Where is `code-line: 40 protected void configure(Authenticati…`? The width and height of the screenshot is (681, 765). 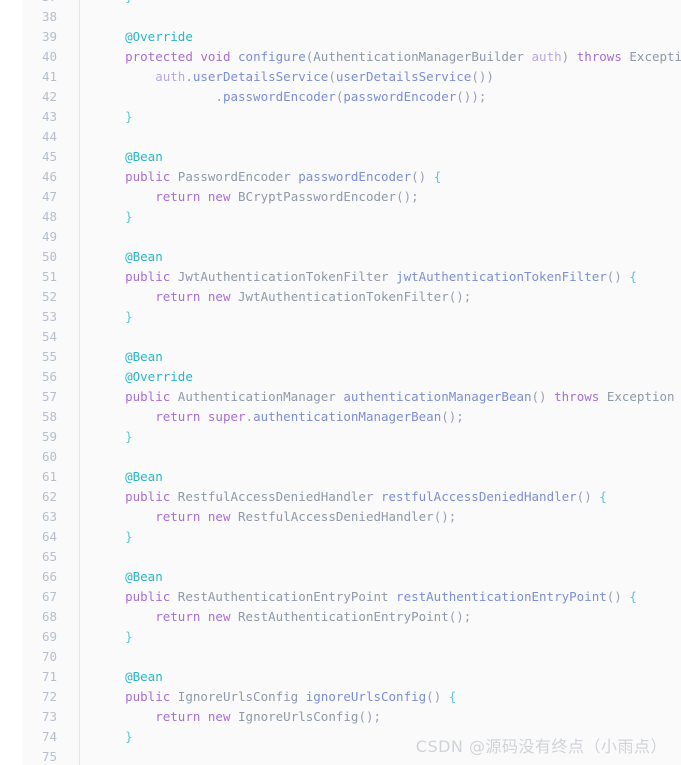 code-line: 40 protected void configure(Authenticati… is located at coordinates (351, 57).